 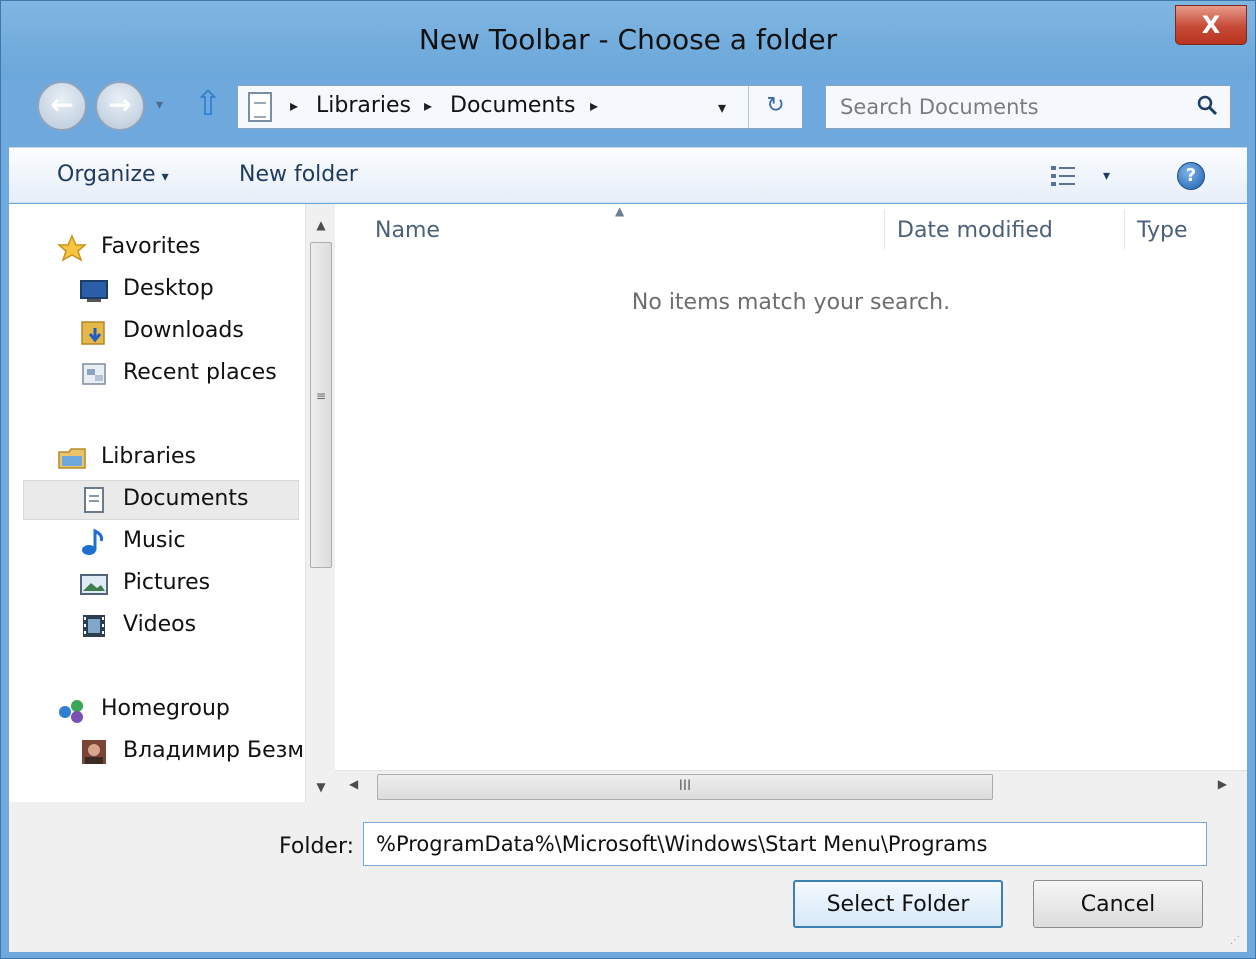 I want to click on music-icon, so click(x=92, y=541).